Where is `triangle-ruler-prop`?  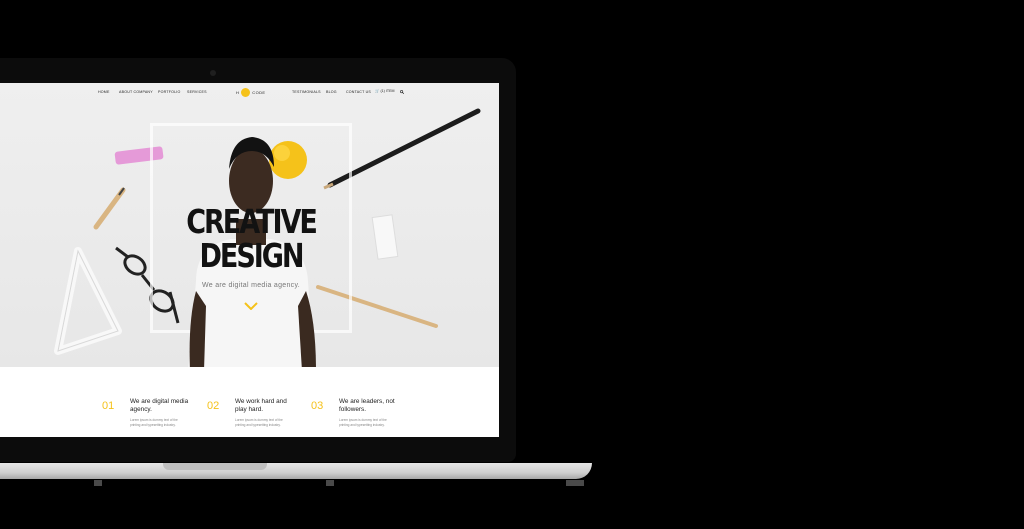 triangle-ruler-prop is located at coordinates (88, 301).